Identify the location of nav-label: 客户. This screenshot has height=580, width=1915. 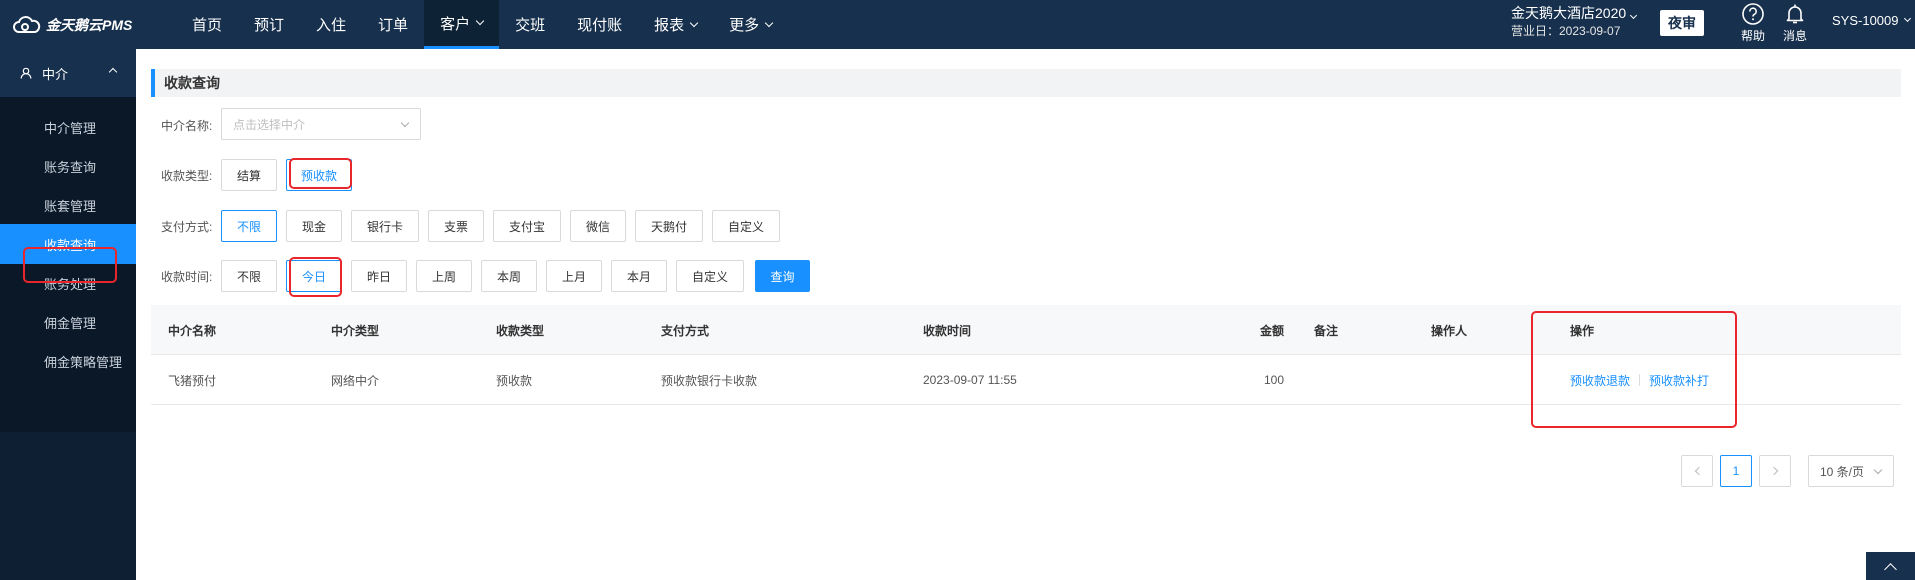
(455, 24).